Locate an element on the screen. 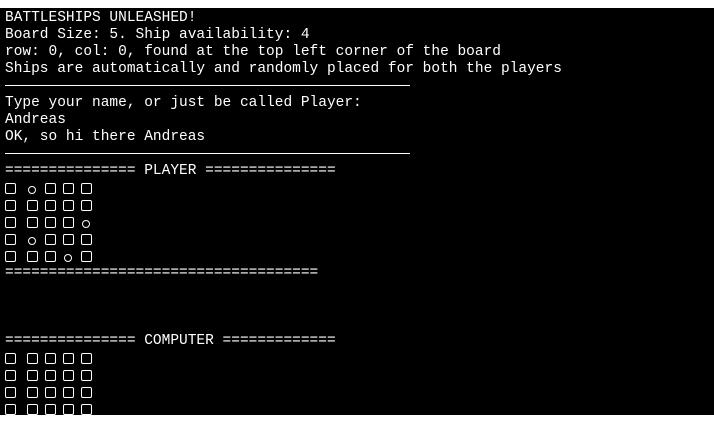  greeting-line: OK, so hi there Andreas is located at coordinates (105, 137).